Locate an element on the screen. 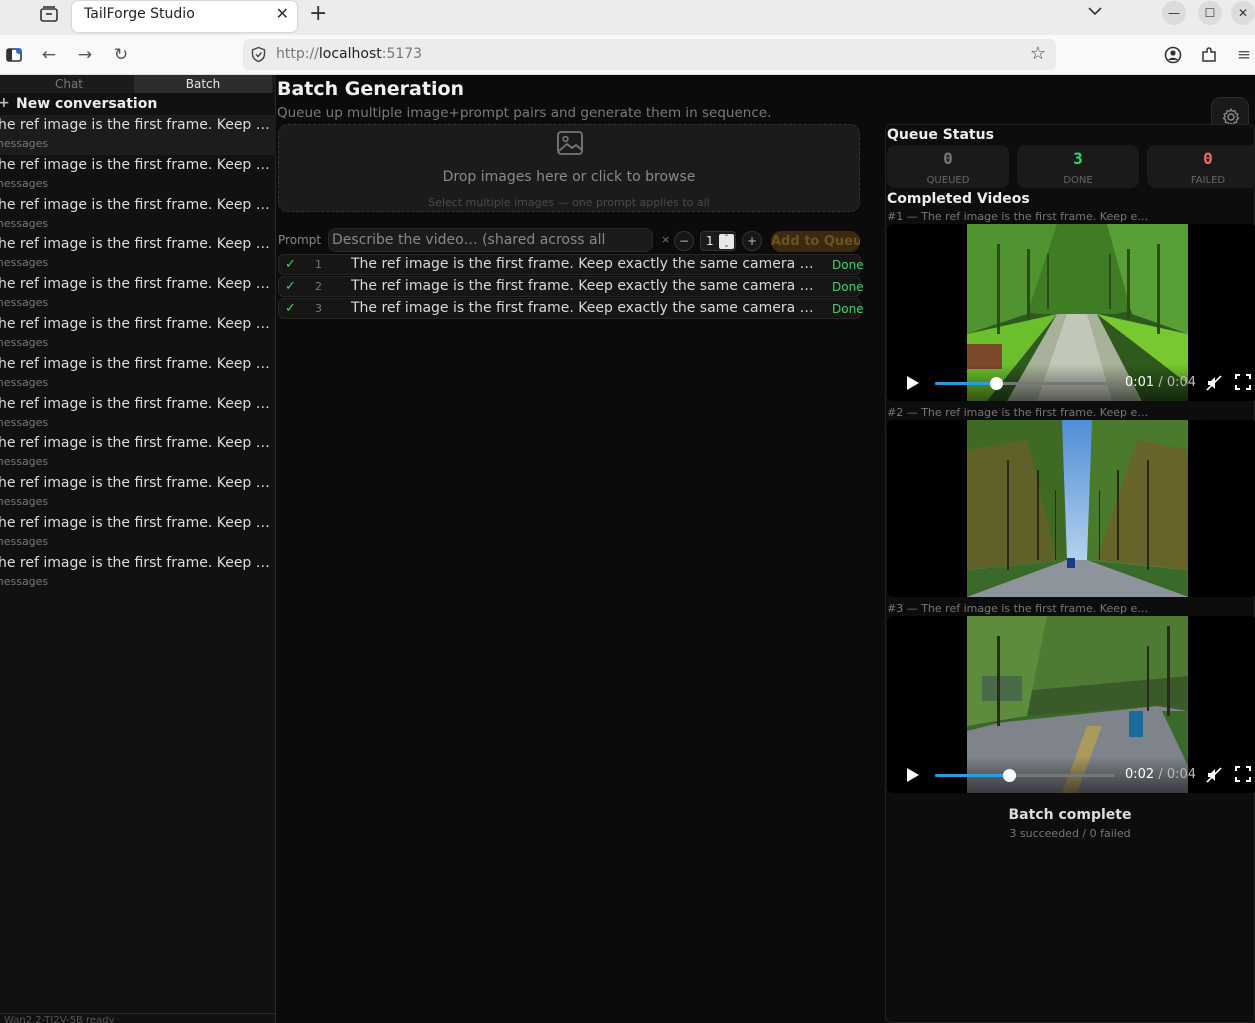 The height and width of the screenshot is (1023, 1255). count-input: 1 ⌃ ⌄ is located at coordinates (718, 241).